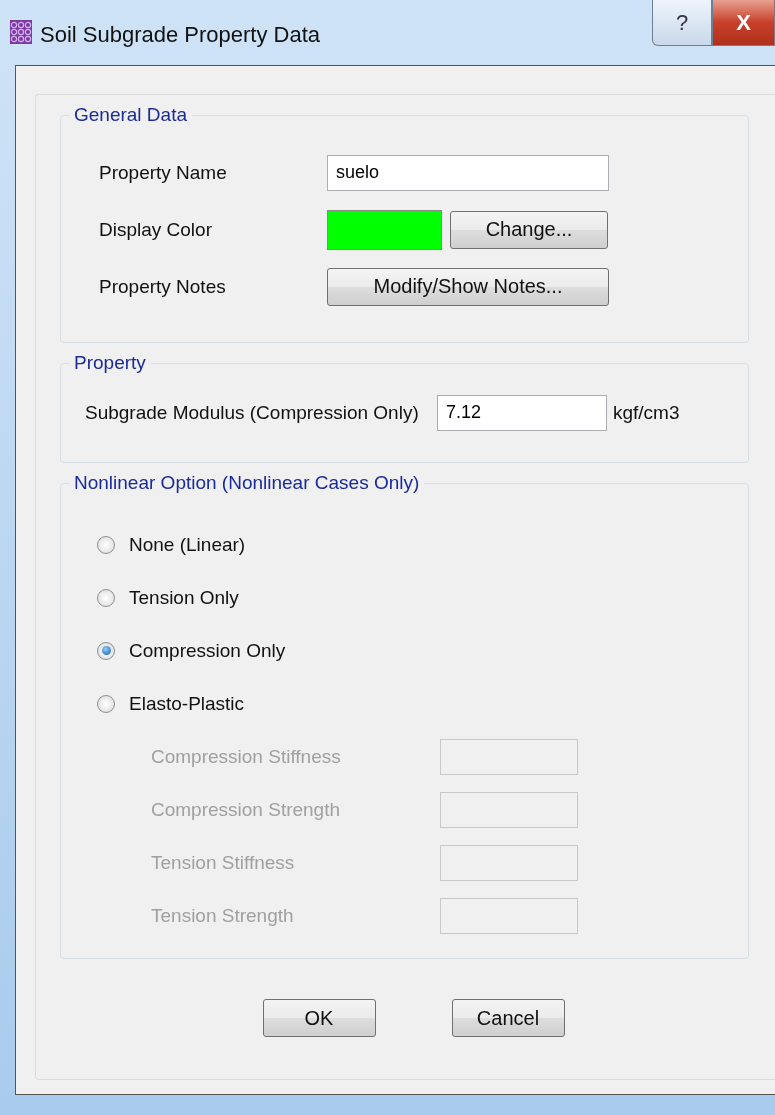 Image resolution: width=775 pixels, height=1115 pixels. Describe the element at coordinates (319, 1018) in the screenshot. I see `ok-button: OK` at that location.